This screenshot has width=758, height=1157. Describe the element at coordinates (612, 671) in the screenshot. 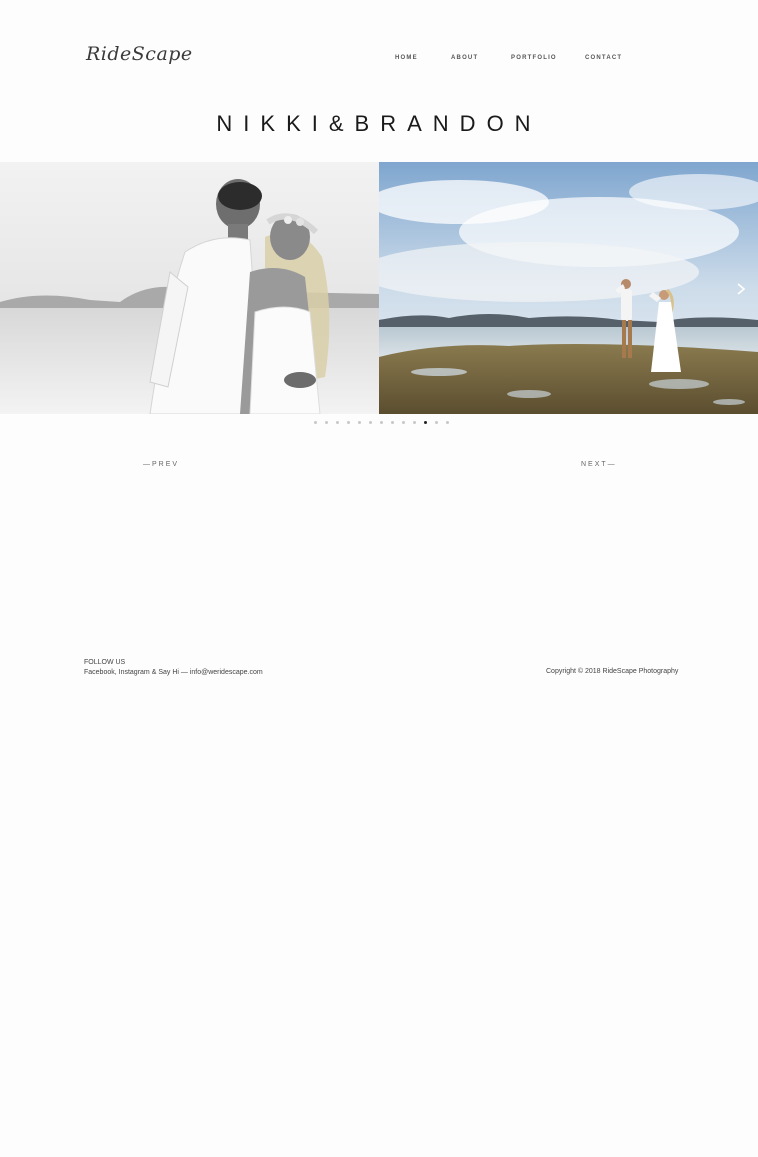

I see `copyright-text: Copyright © 2018 RideScape Photography` at that location.